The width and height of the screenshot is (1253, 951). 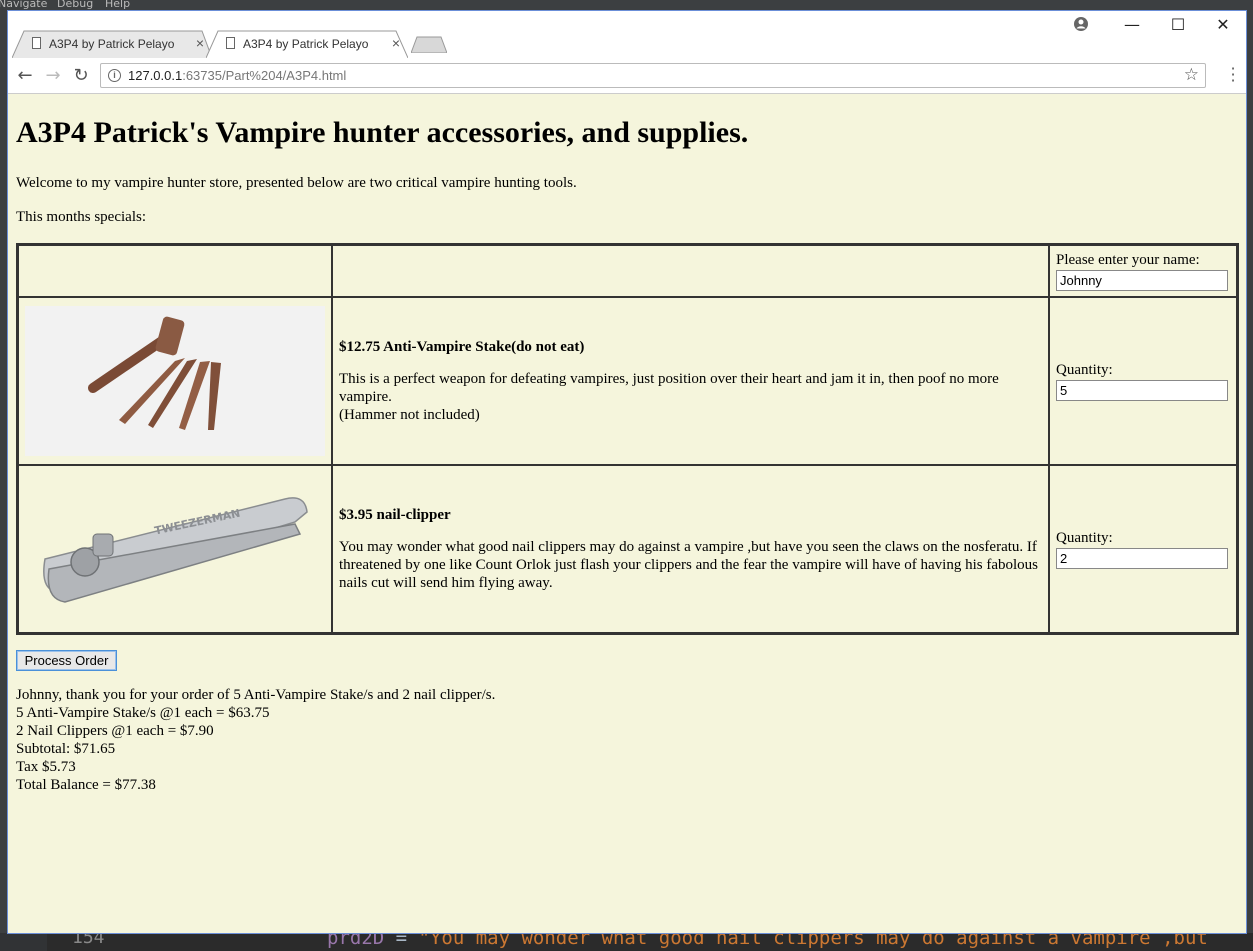 What do you see at coordinates (462, 346) in the screenshot?
I see `product-title: $12.75 Anti-Vampire Stake(do not eat)` at bounding box center [462, 346].